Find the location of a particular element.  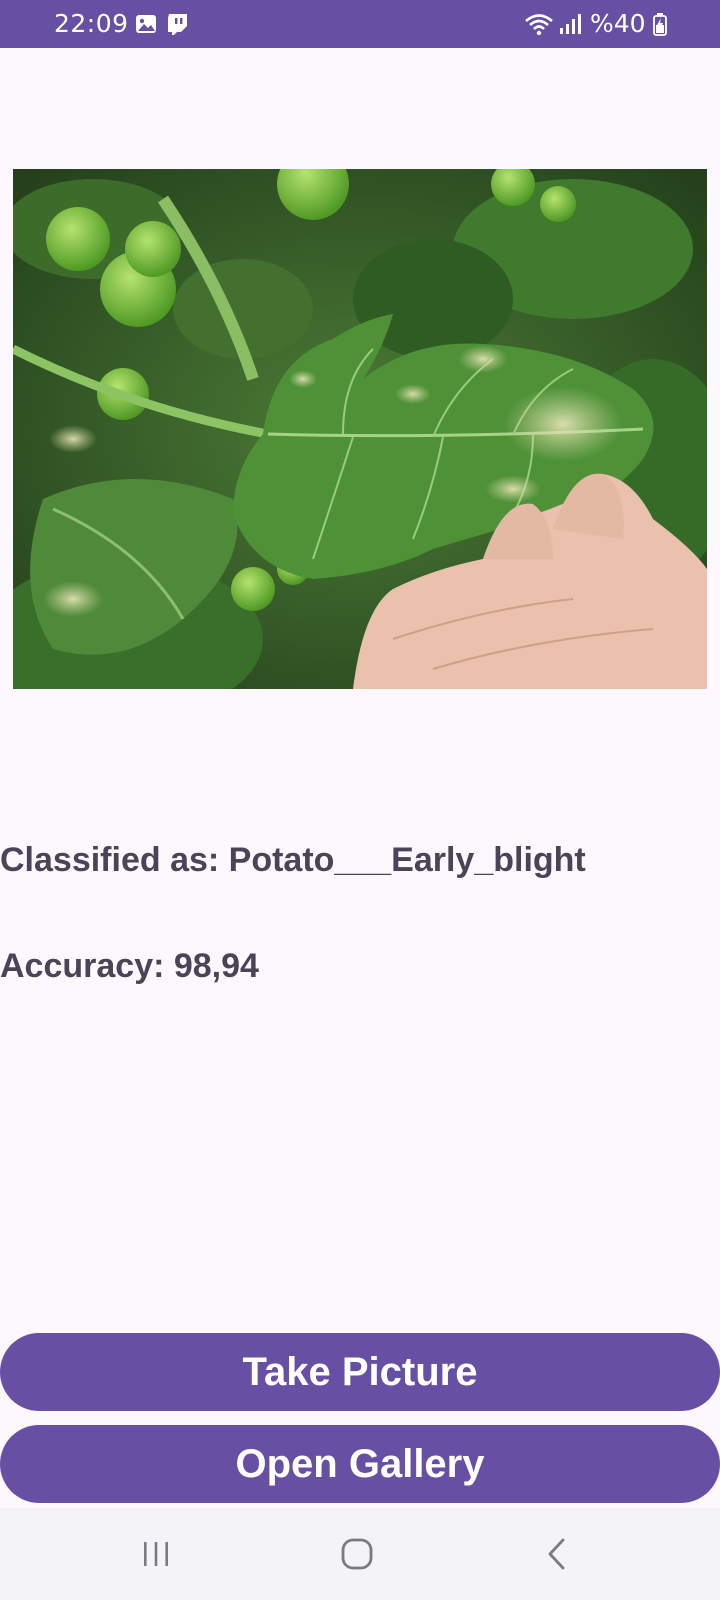

back-icon is located at coordinates (558, 1554).